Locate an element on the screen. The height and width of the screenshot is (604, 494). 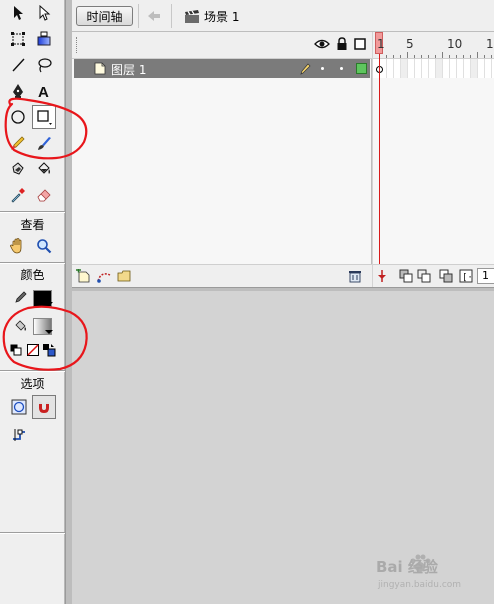
current-frame-field: 1 is located at coordinates (485, 276).